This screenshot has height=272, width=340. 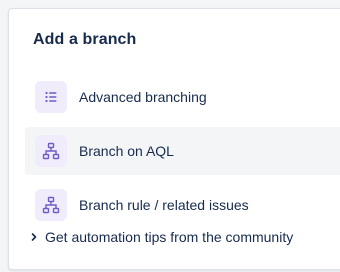 What do you see at coordinates (34, 237) in the screenshot?
I see `chevron-right-icon` at bounding box center [34, 237].